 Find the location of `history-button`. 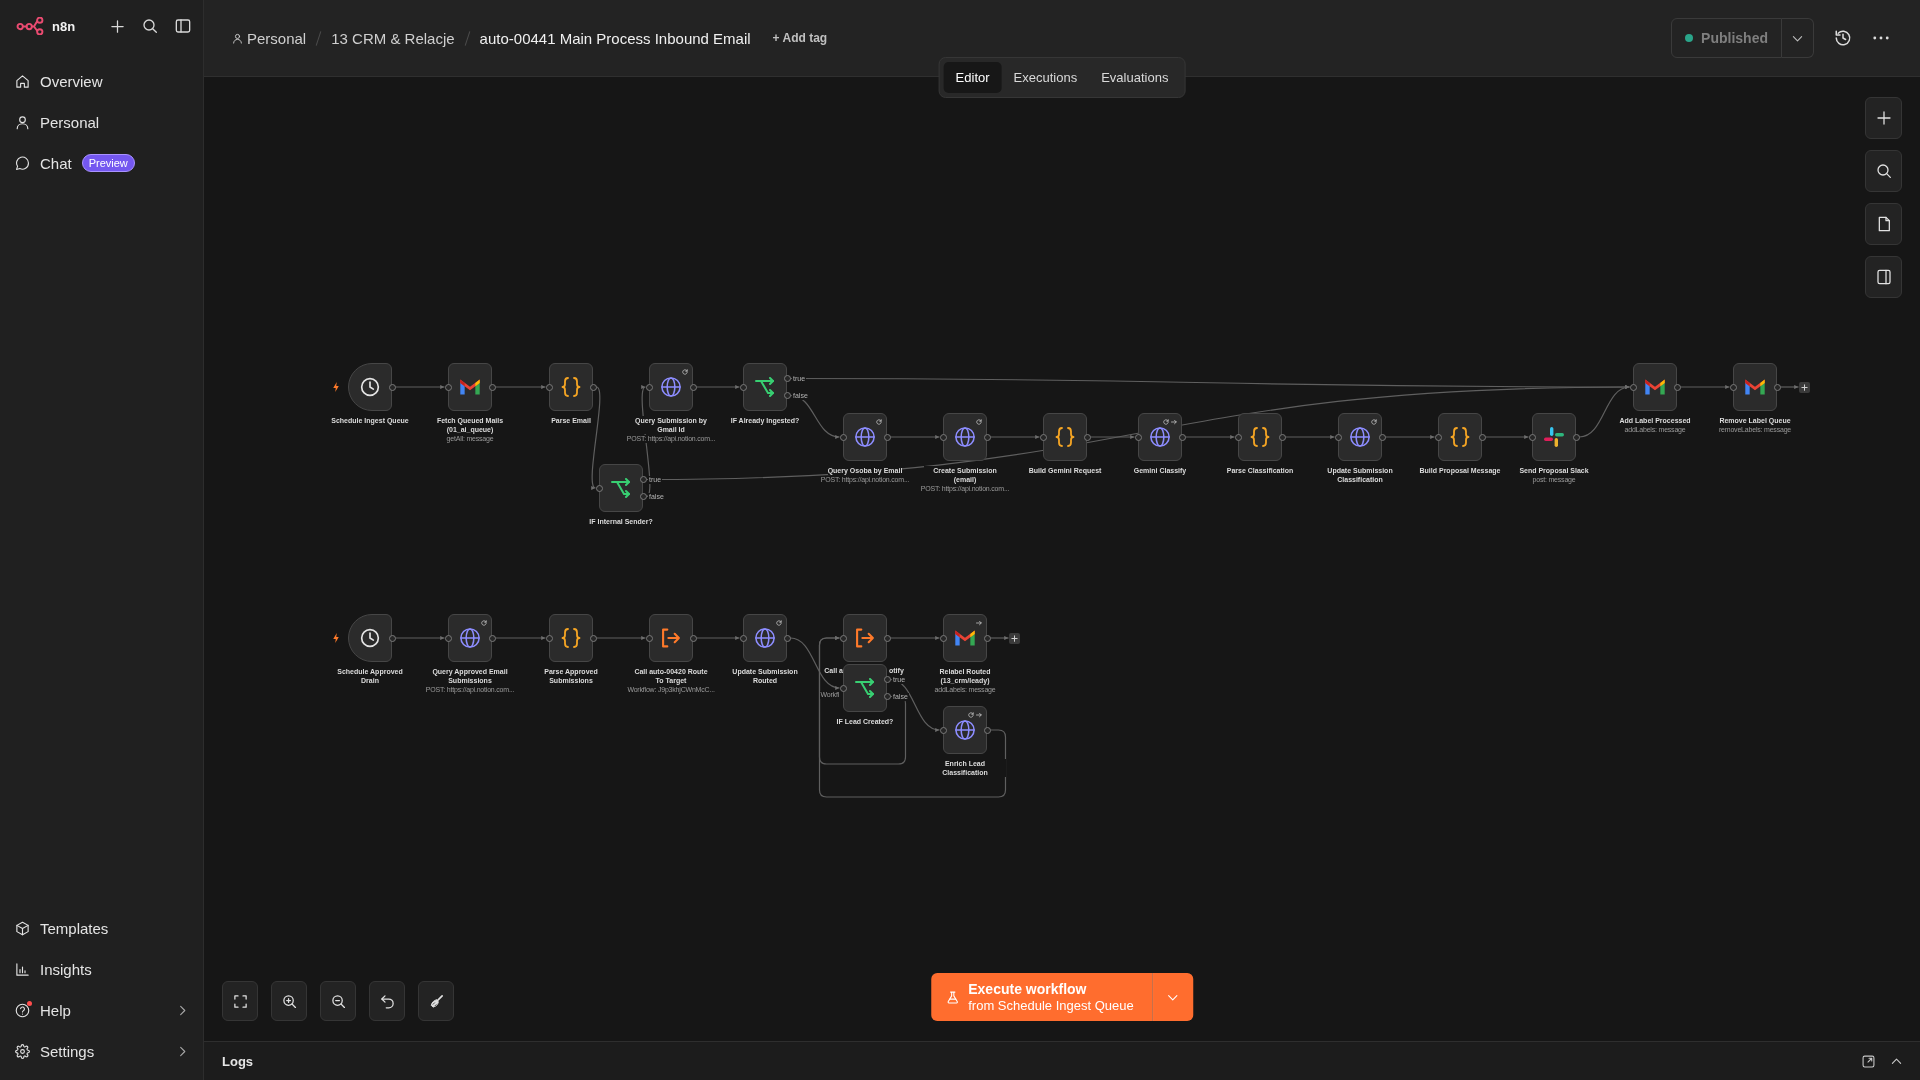

history-button is located at coordinates (1843, 38).